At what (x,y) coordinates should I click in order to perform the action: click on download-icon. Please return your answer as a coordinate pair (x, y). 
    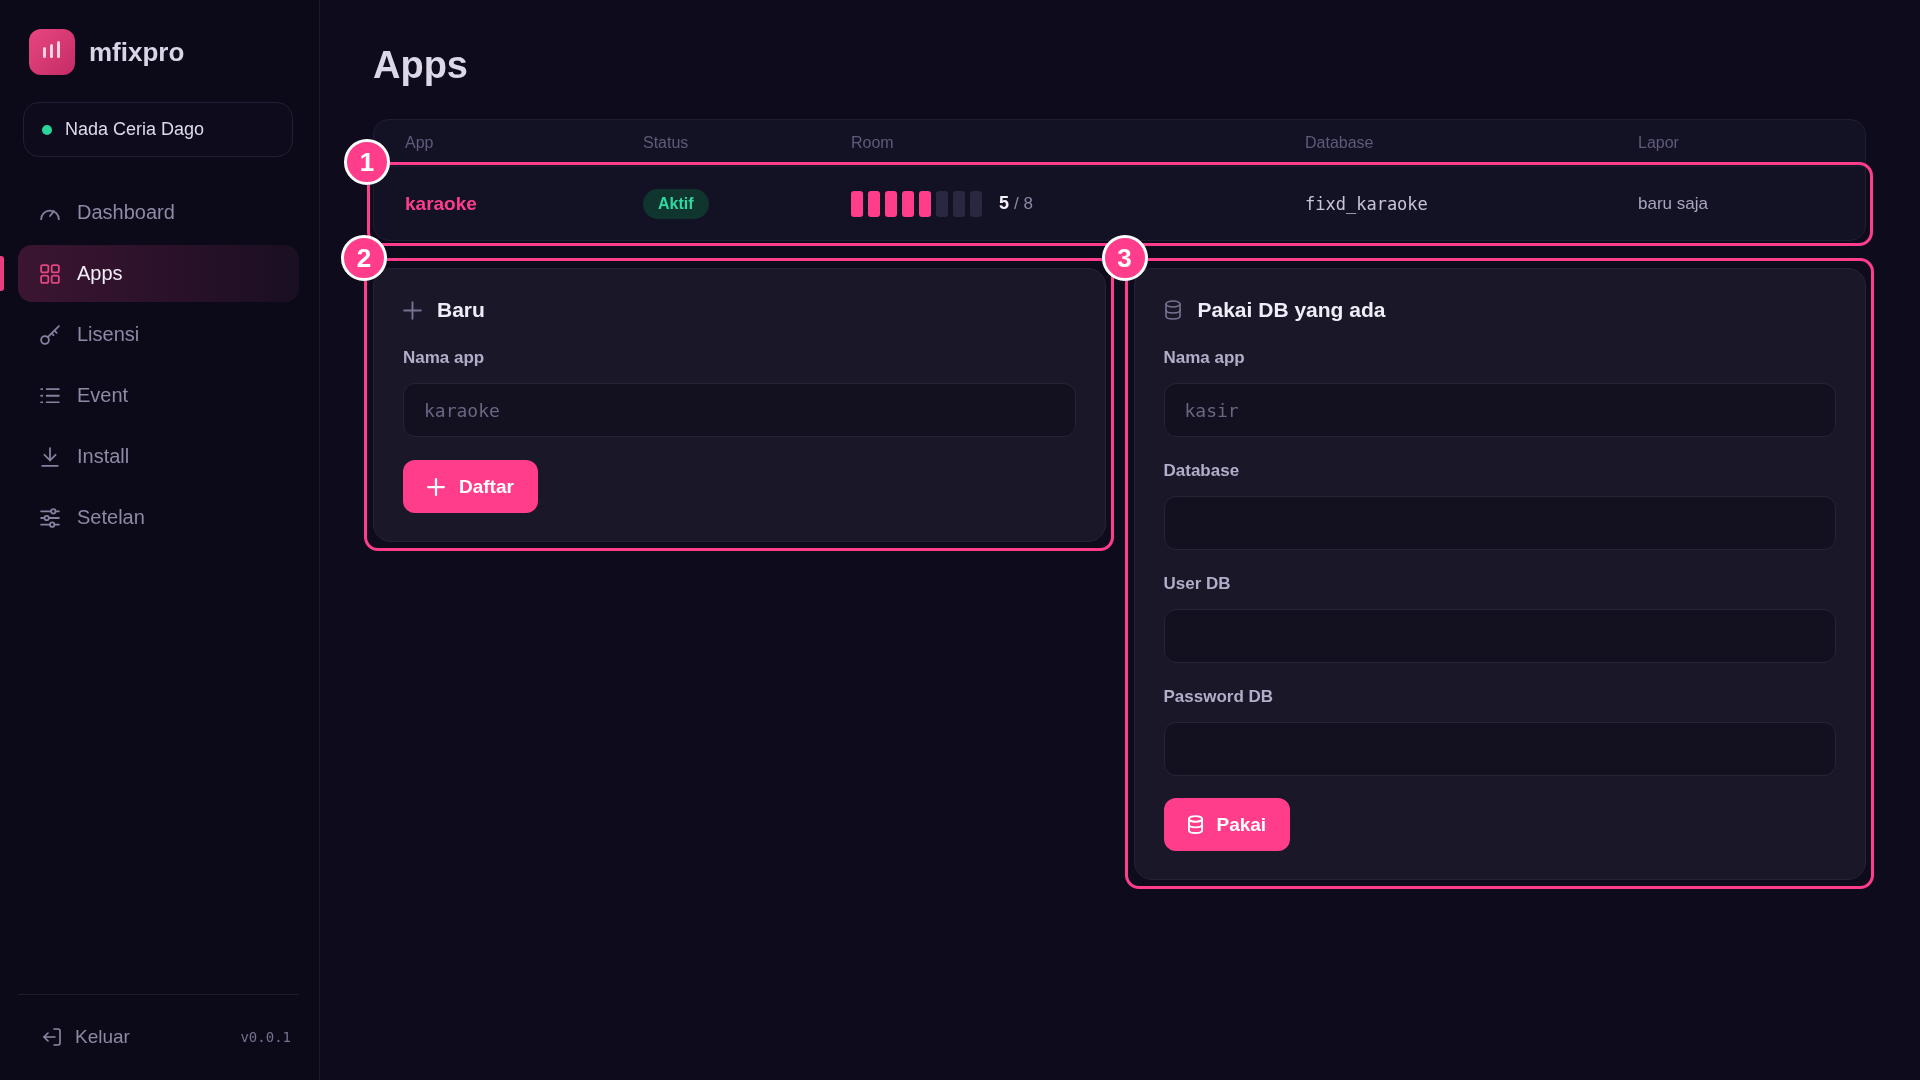
    Looking at the image, I should click on (50, 456).